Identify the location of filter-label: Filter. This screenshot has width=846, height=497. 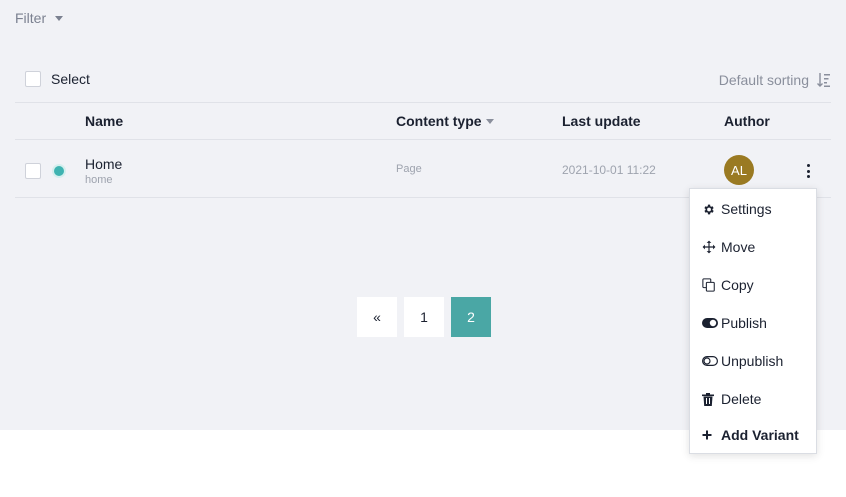
(31, 18).